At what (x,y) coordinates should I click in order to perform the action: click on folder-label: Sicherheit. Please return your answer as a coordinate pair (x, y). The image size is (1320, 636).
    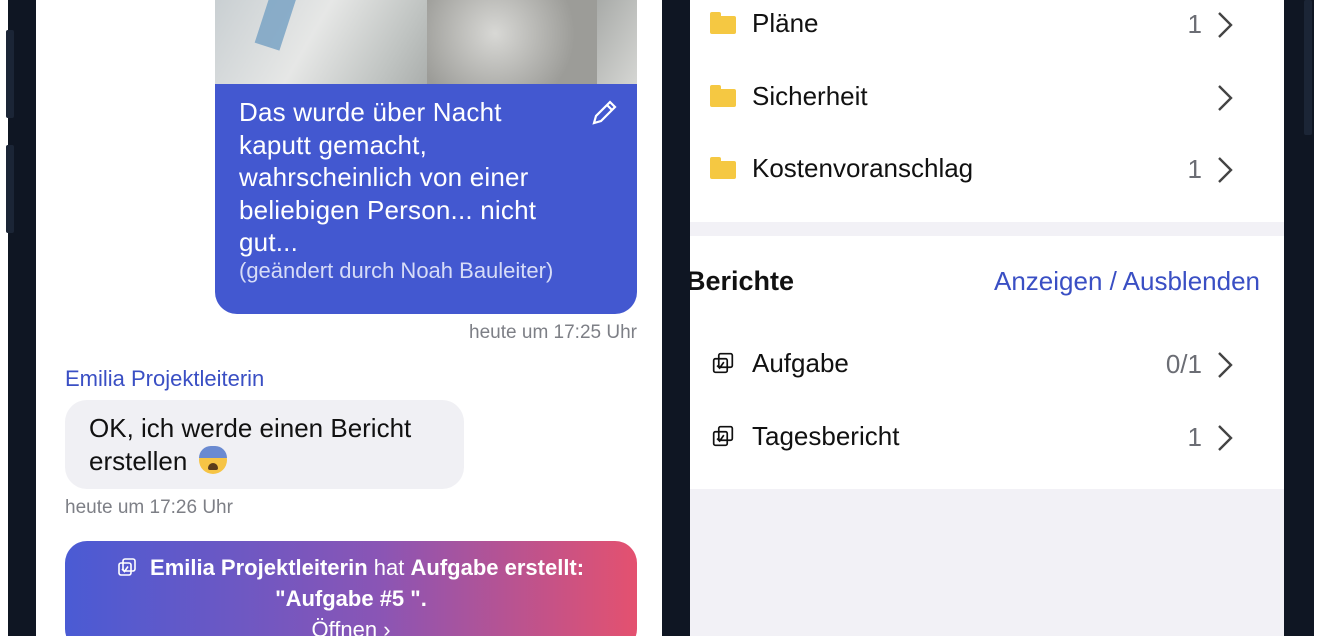
    Looking at the image, I should click on (810, 96).